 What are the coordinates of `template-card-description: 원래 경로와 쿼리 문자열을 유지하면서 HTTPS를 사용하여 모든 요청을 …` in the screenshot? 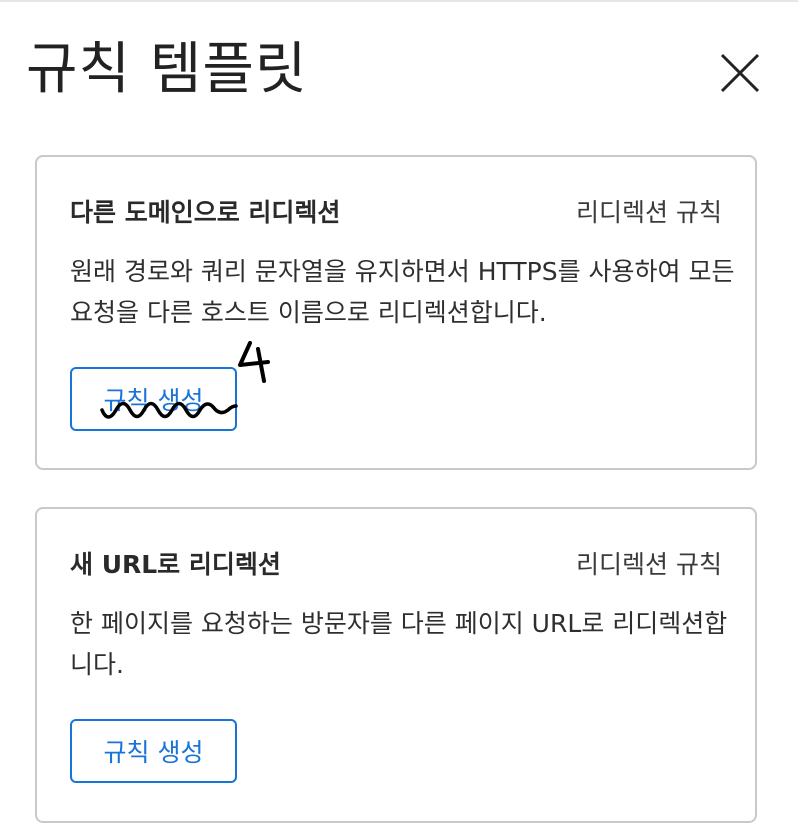 It's located at (402, 292).